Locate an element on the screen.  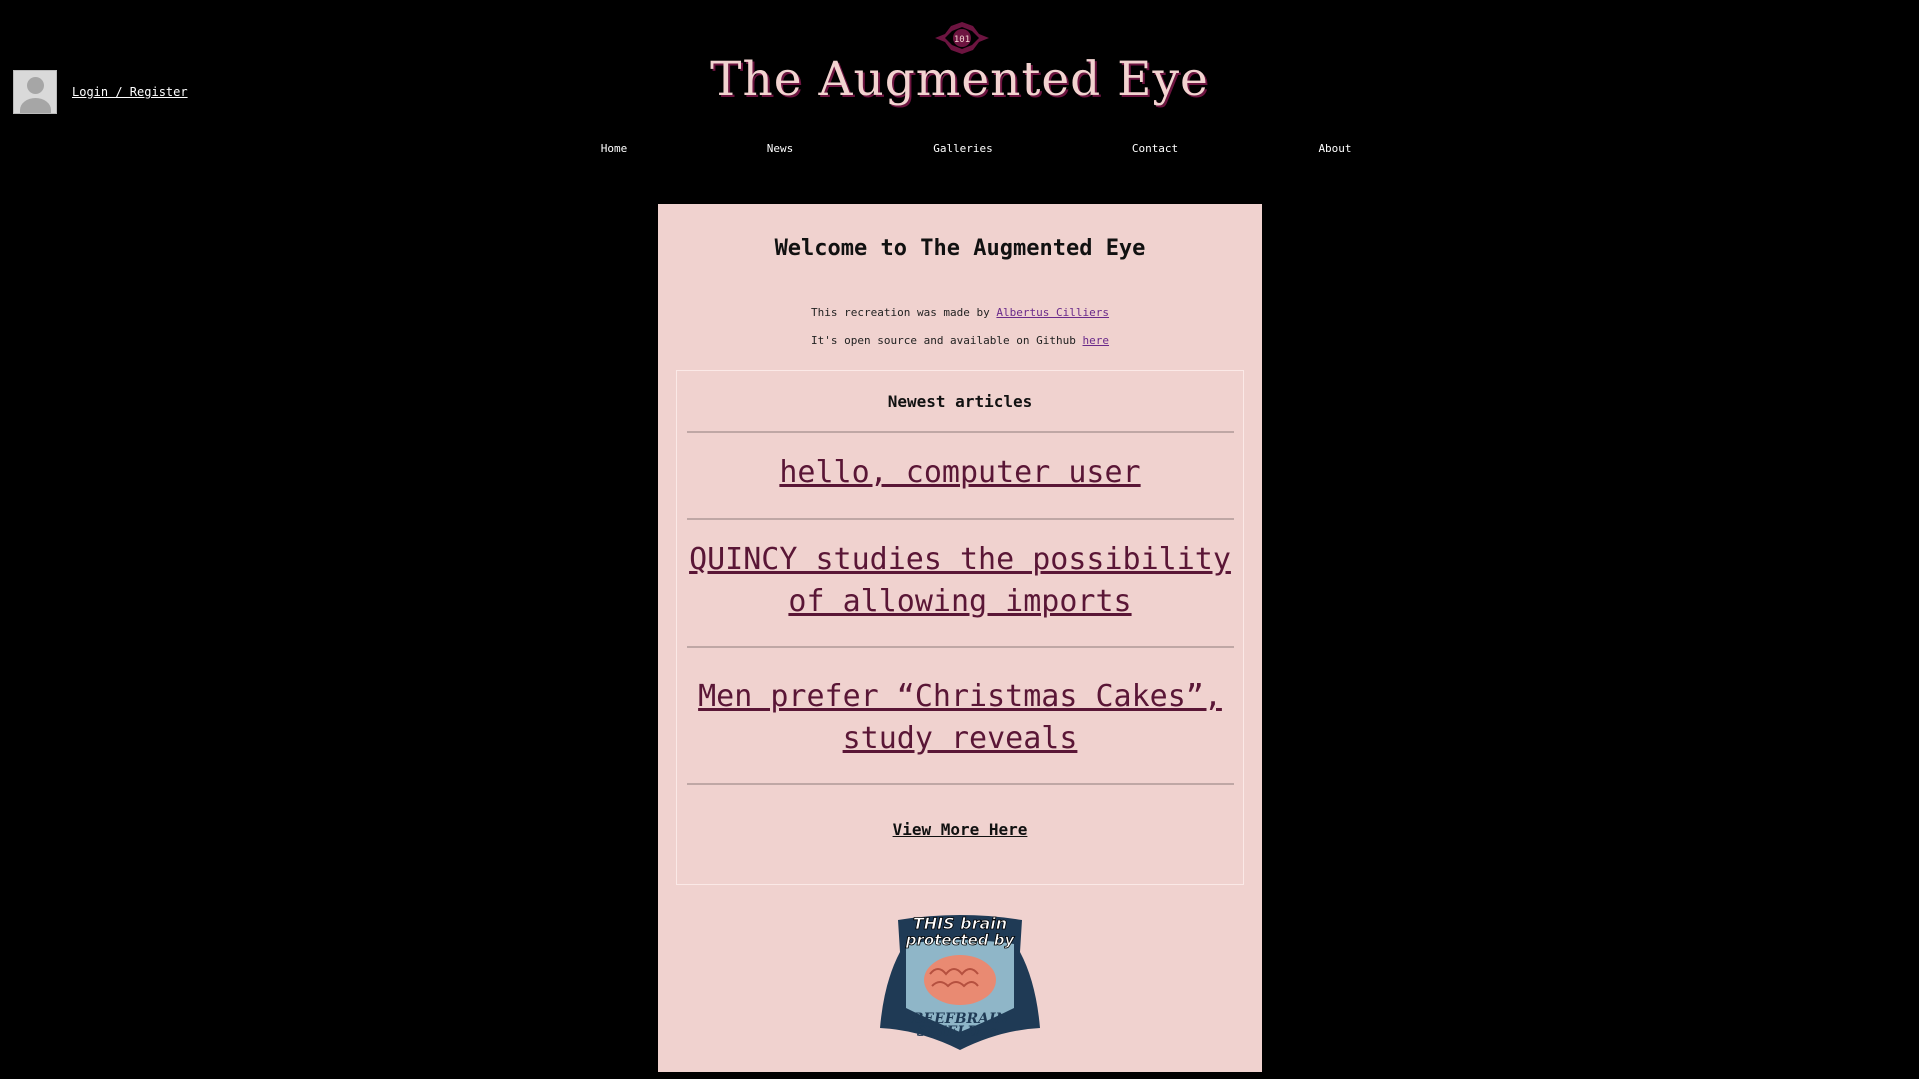
main-nav: Home News Galleries Contact About is located at coordinates (959, 150).